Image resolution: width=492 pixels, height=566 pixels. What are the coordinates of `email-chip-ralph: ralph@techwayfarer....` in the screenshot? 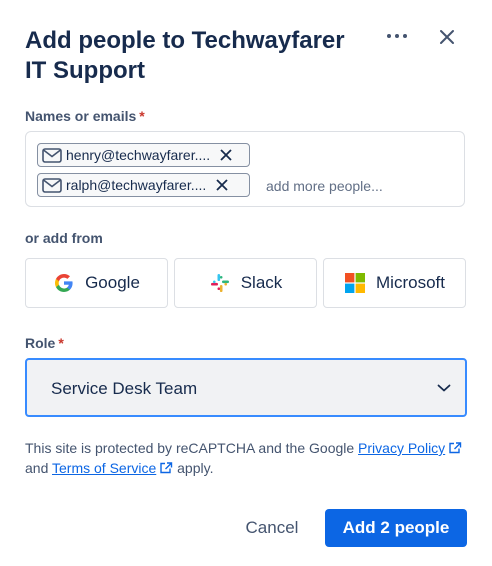 It's located at (143, 185).